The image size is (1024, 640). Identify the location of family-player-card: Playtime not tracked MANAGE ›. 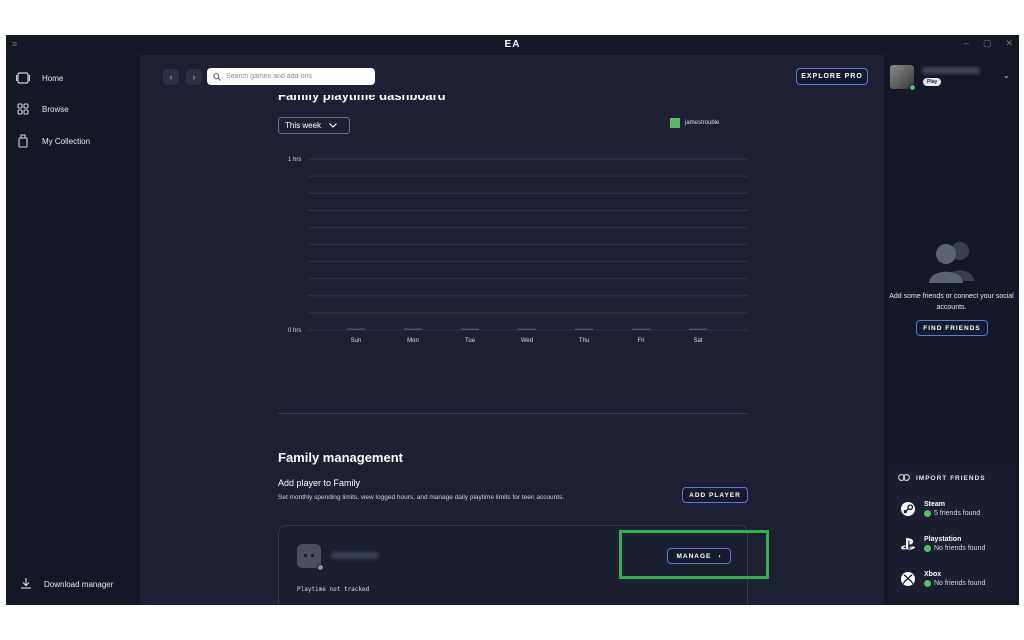
(523, 565).